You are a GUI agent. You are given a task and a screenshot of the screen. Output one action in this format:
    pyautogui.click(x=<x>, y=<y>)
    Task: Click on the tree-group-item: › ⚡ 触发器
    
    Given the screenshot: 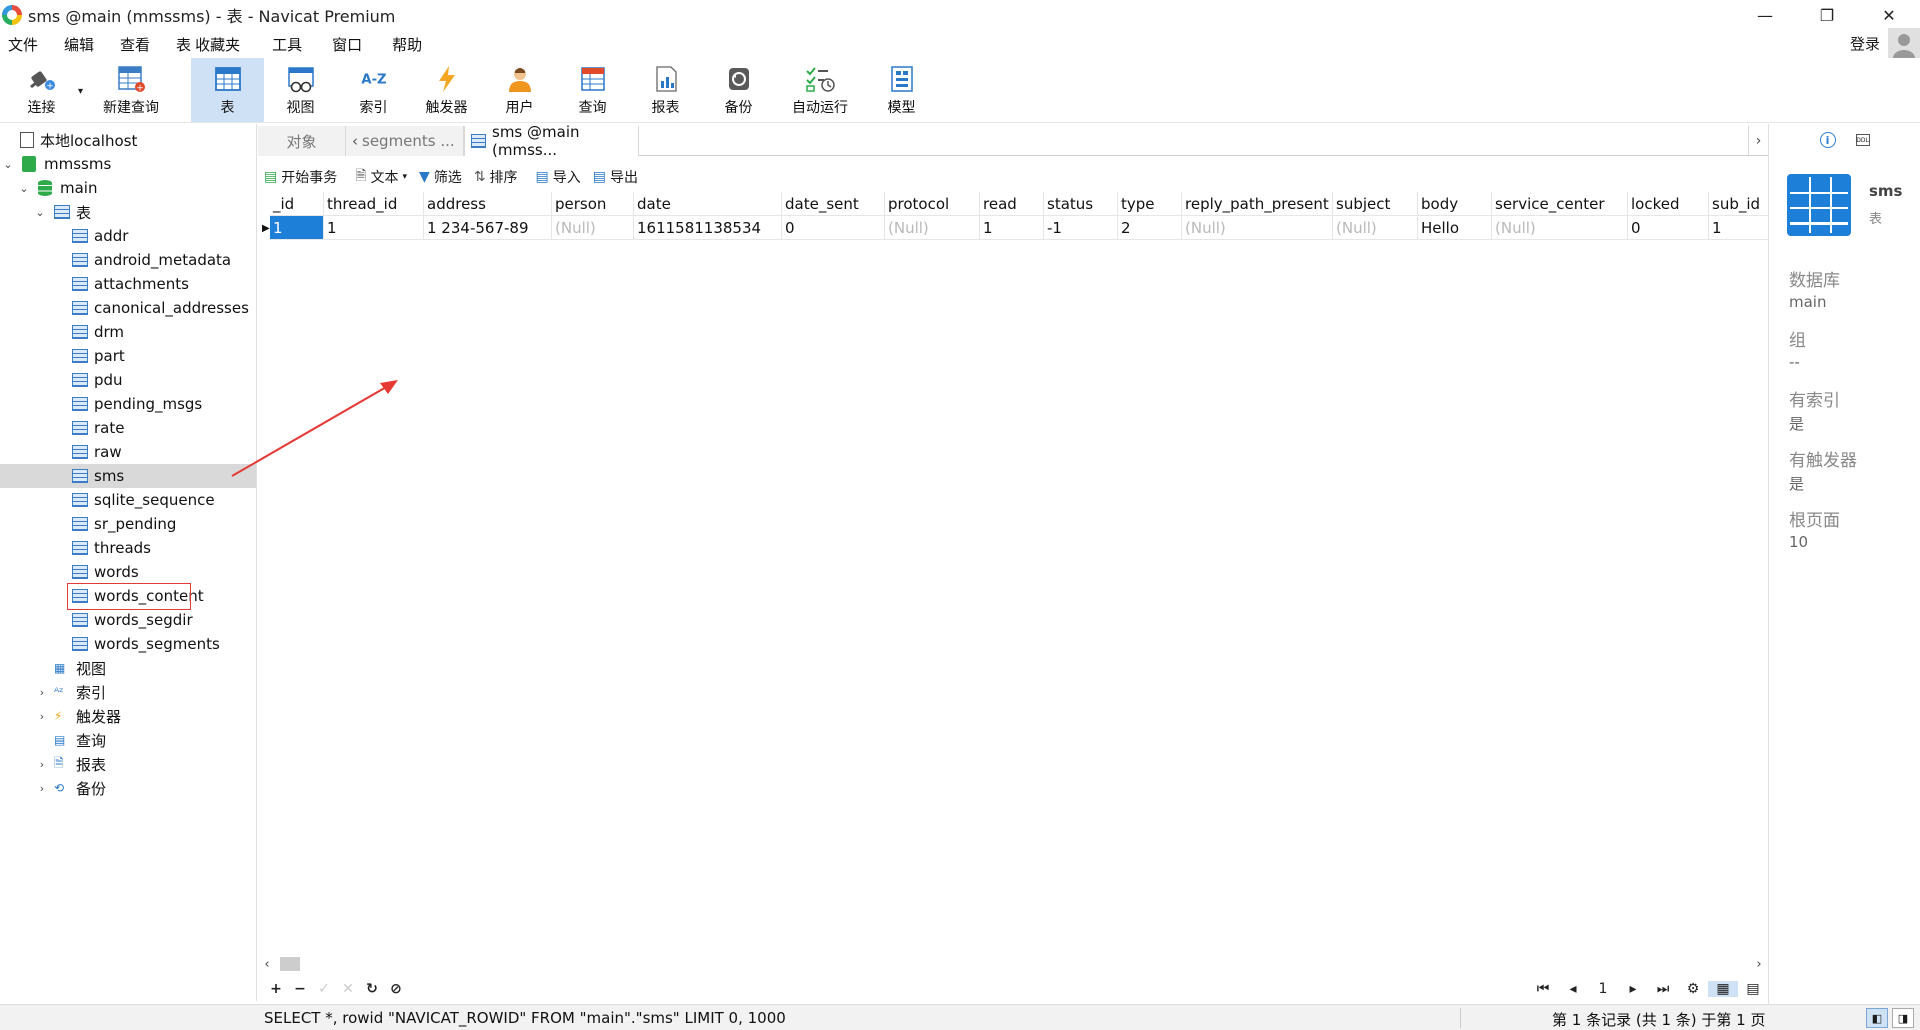 What is the action you would take?
    pyautogui.click(x=128, y=716)
    